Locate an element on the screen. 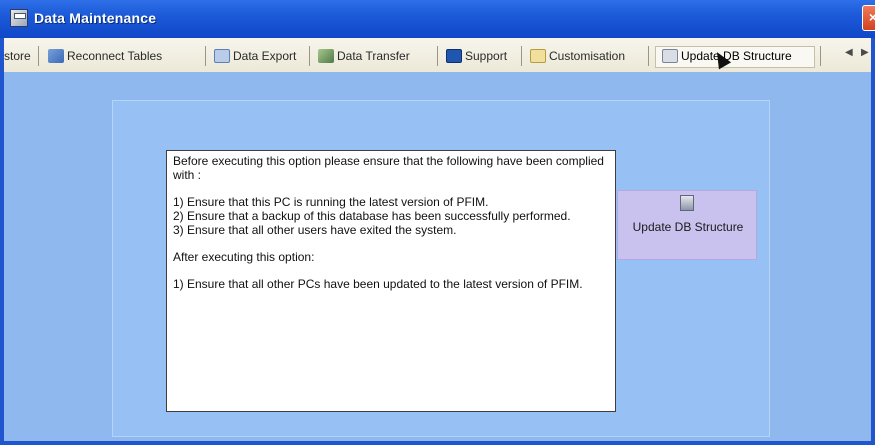  close-button: × is located at coordinates (868, 18).